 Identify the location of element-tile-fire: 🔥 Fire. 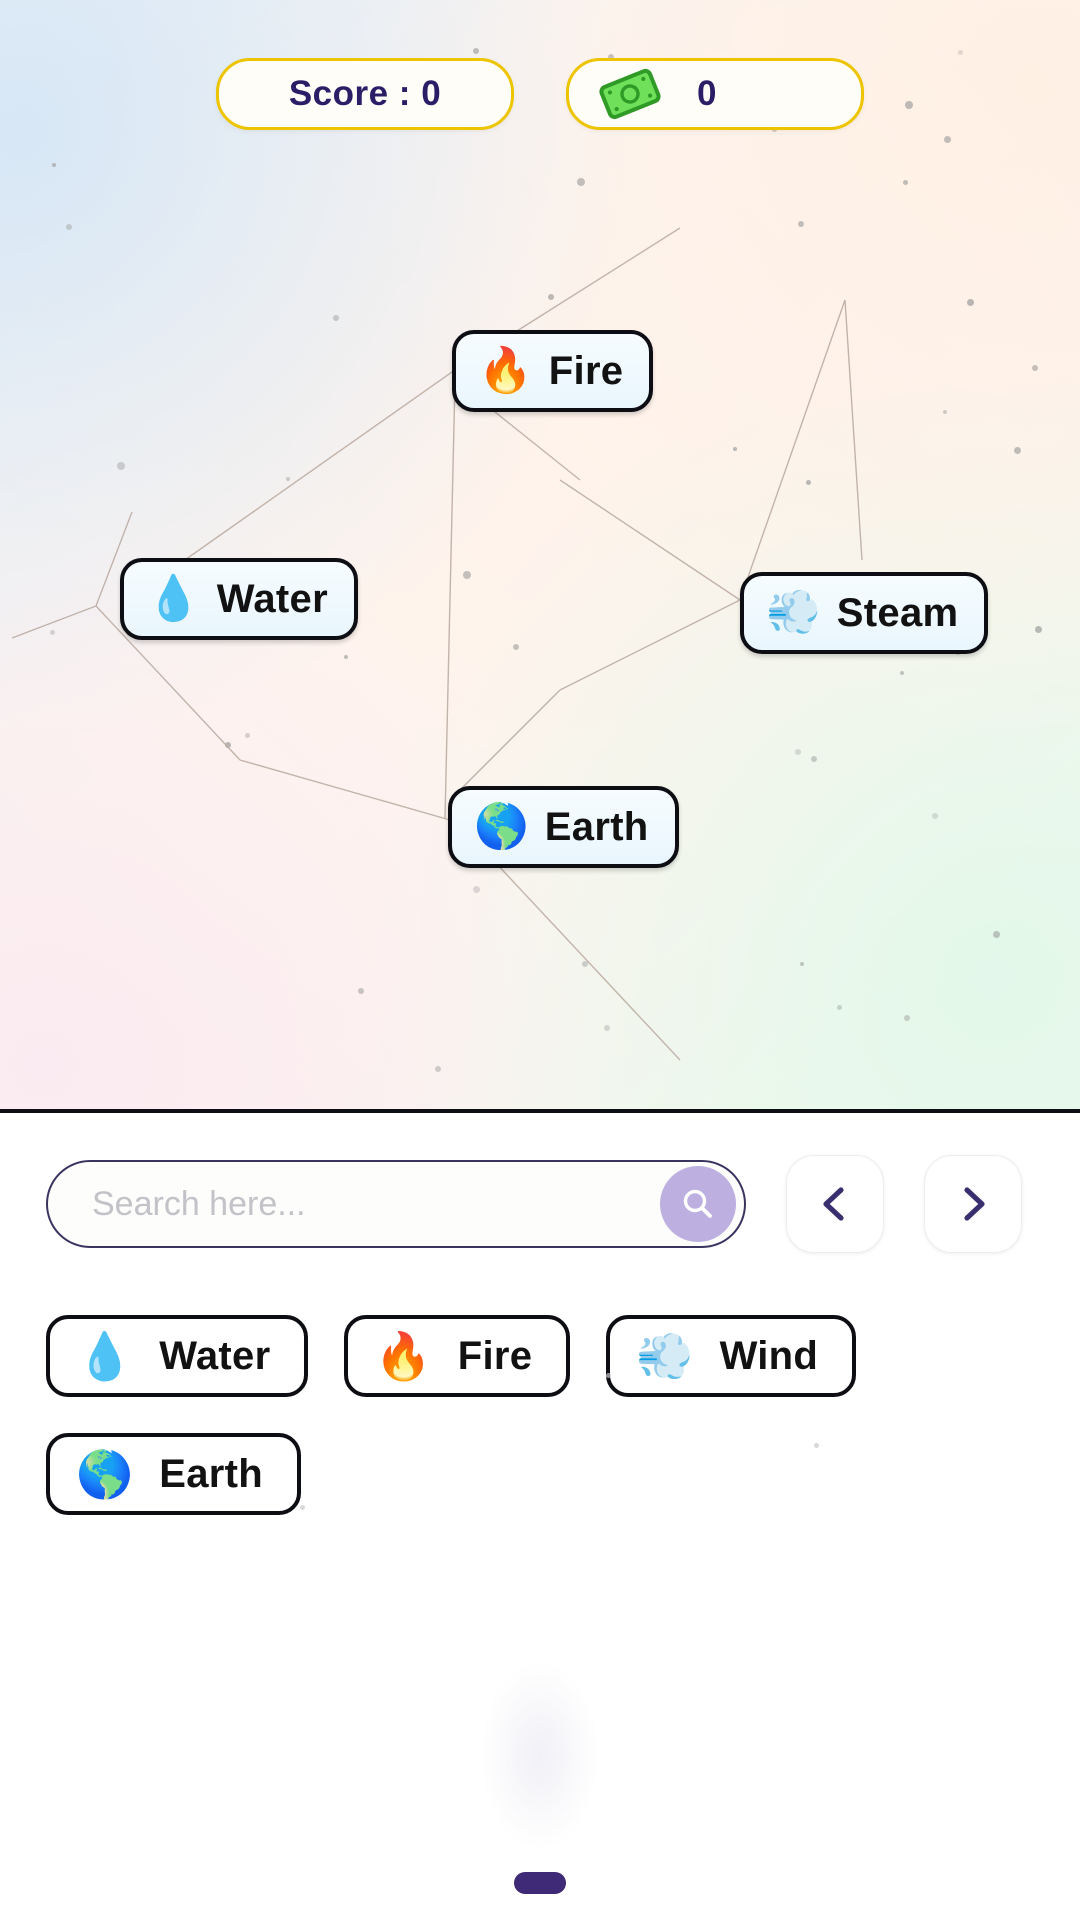
(457, 1356).